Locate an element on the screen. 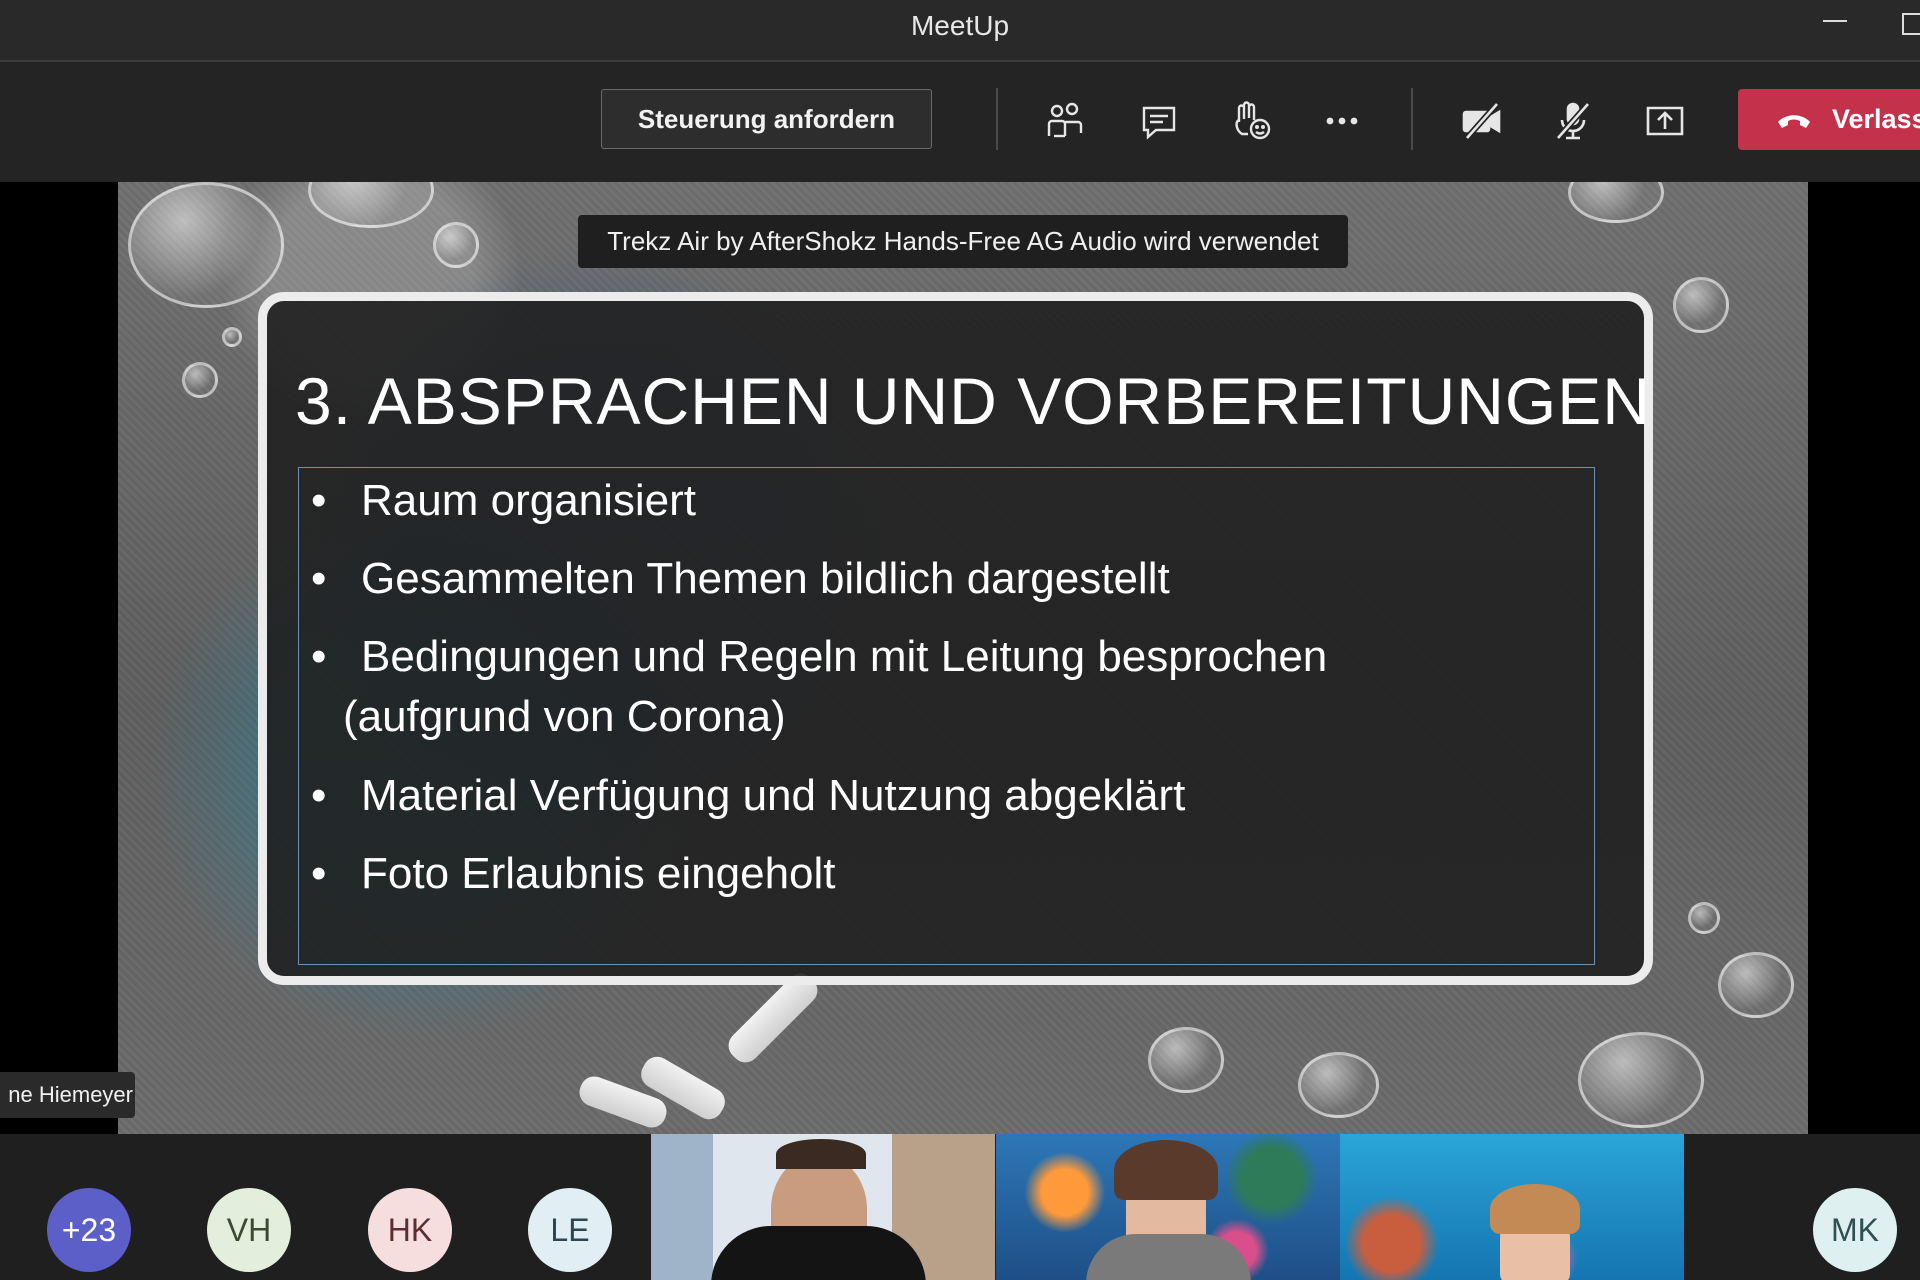  mic-off-icon is located at coordinates (1573, 121).